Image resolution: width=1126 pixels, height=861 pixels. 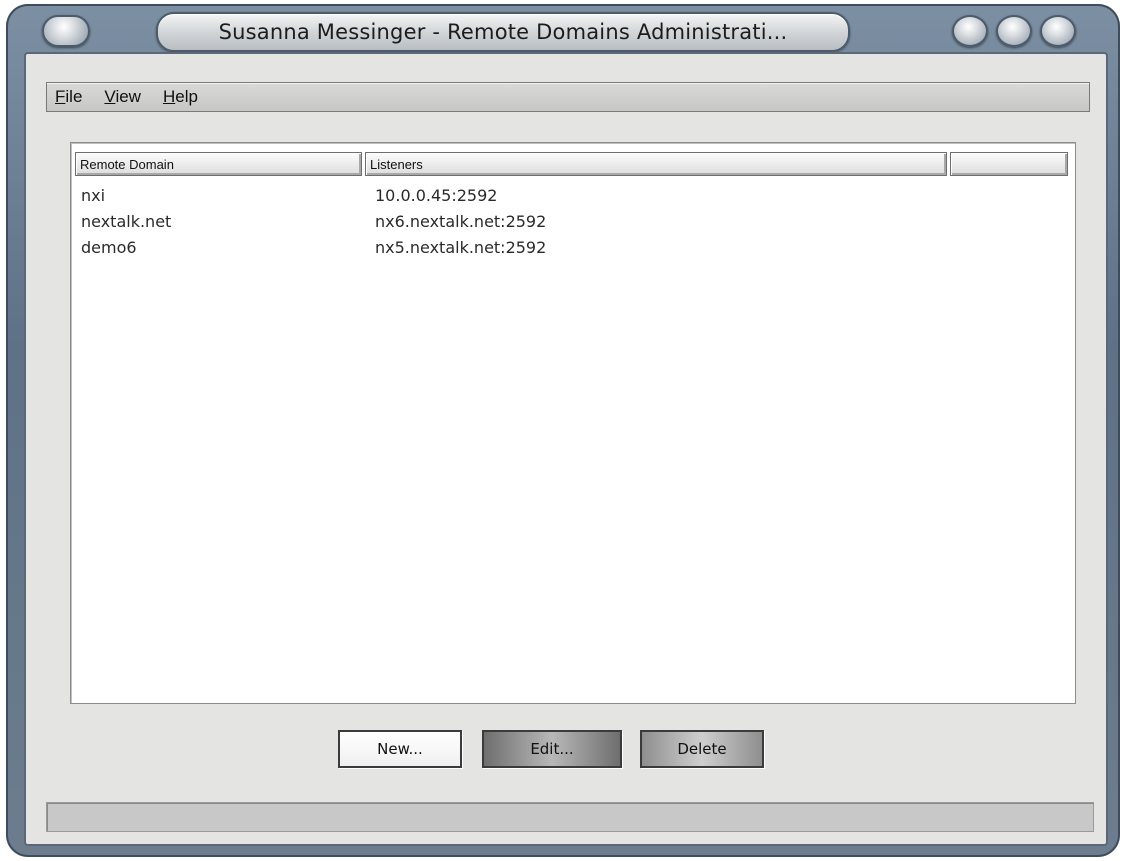 I want to click on column-header-listeners: Listeners, so click(x=656, y=164).